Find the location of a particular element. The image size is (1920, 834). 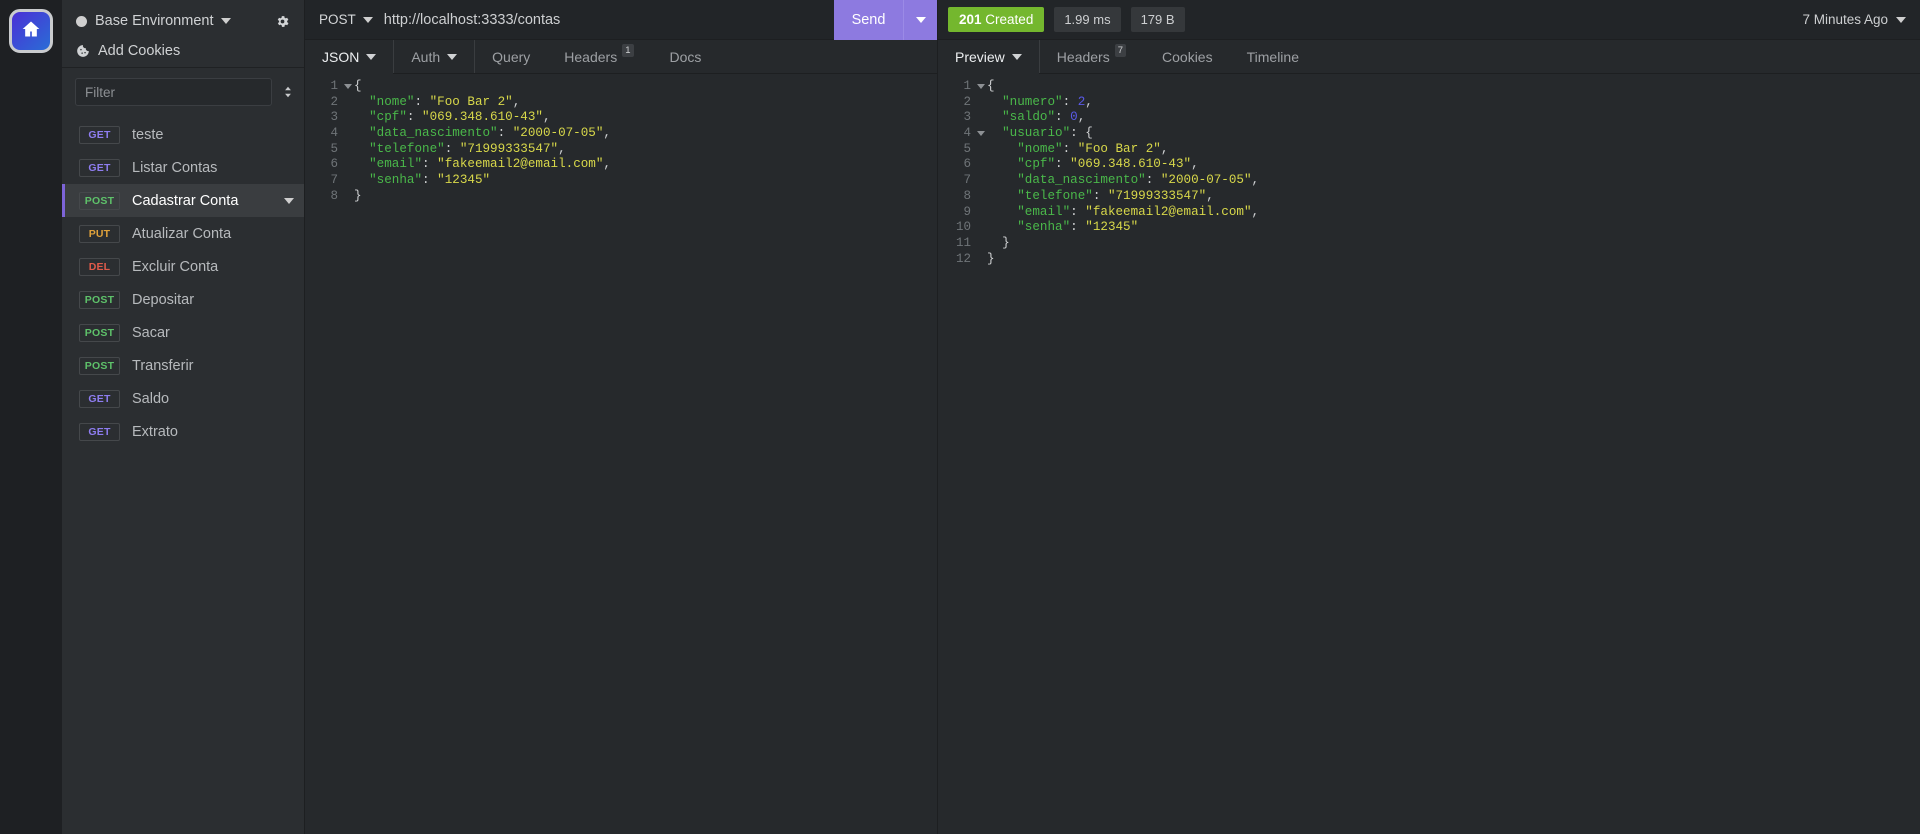

tab-label: Preview is located at coordinates (980, 56).